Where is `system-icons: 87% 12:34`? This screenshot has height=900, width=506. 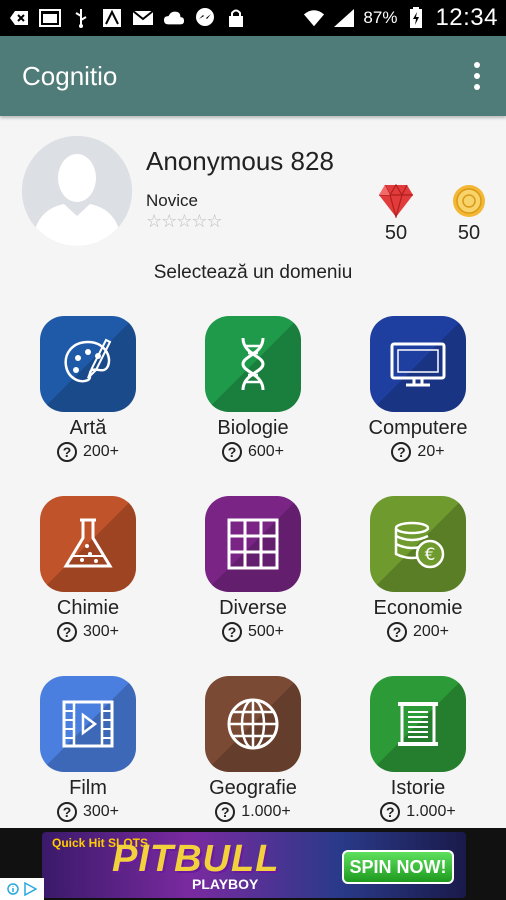
system-icons: 87% 12:34 is located at coordinates (400, 18).